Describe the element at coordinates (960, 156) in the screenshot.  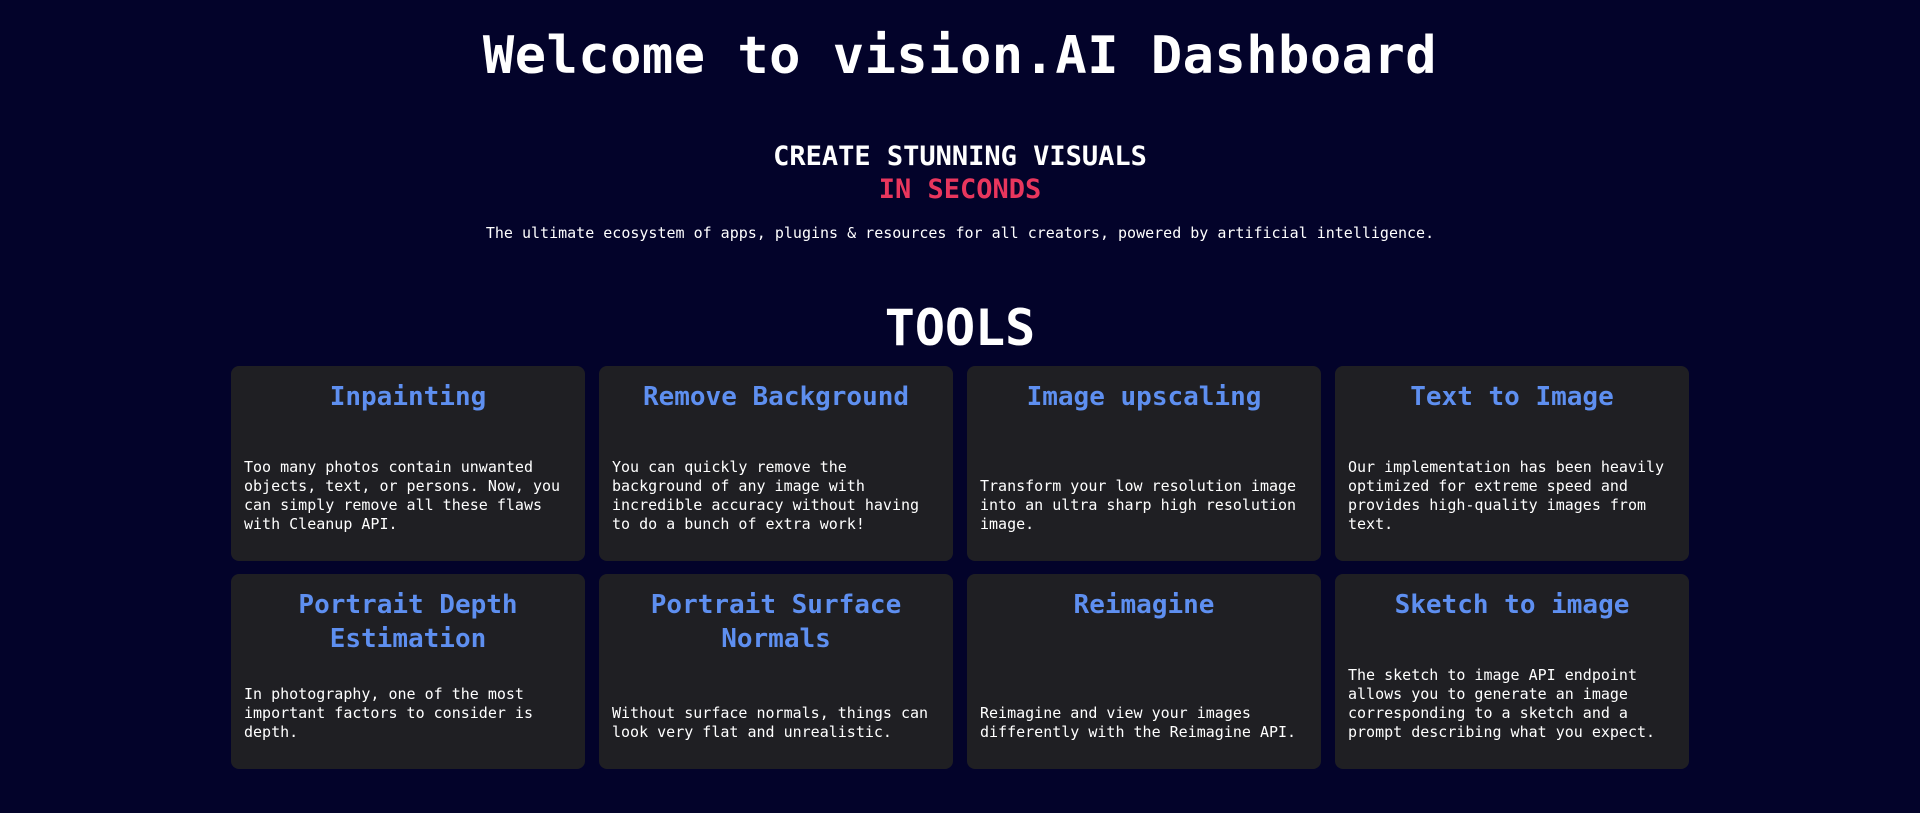
I see `tagline-primary: CREATE STUNNING VISUALS` at that location.